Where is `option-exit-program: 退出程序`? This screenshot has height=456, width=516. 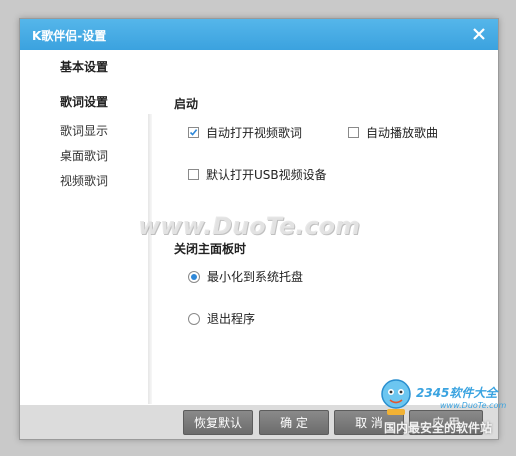
option-exit-program: 退出程序 is located at coordinates (221, 318).